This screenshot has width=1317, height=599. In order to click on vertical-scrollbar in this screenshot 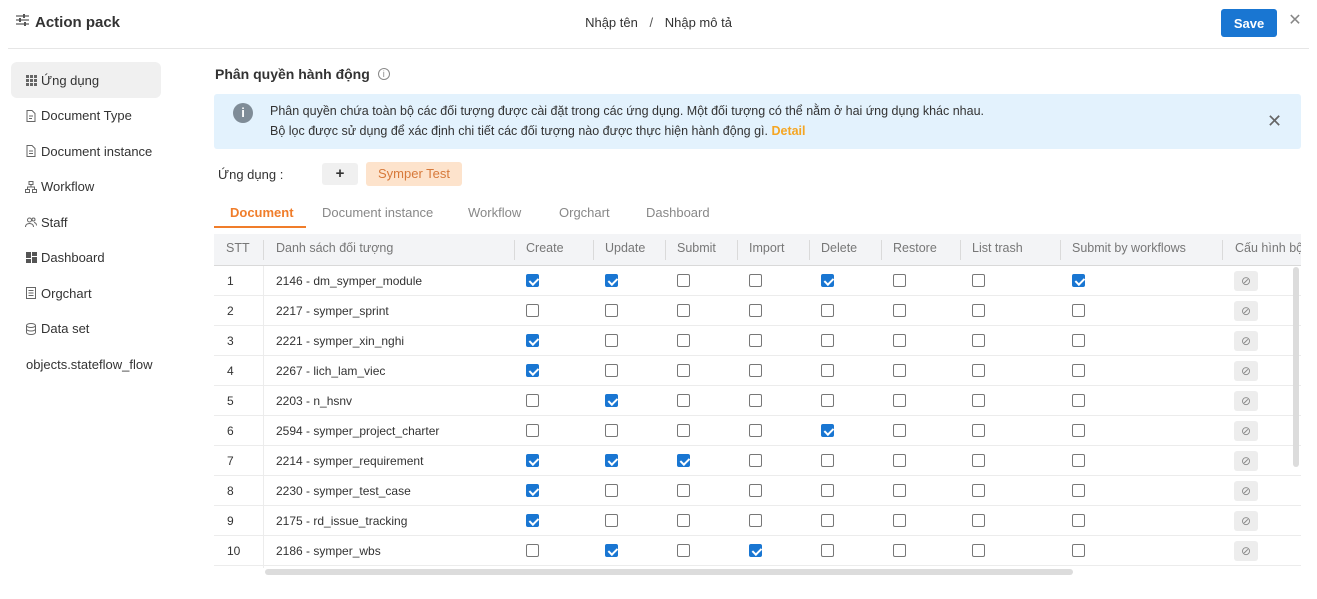, I will do `click(1296, 367)`.